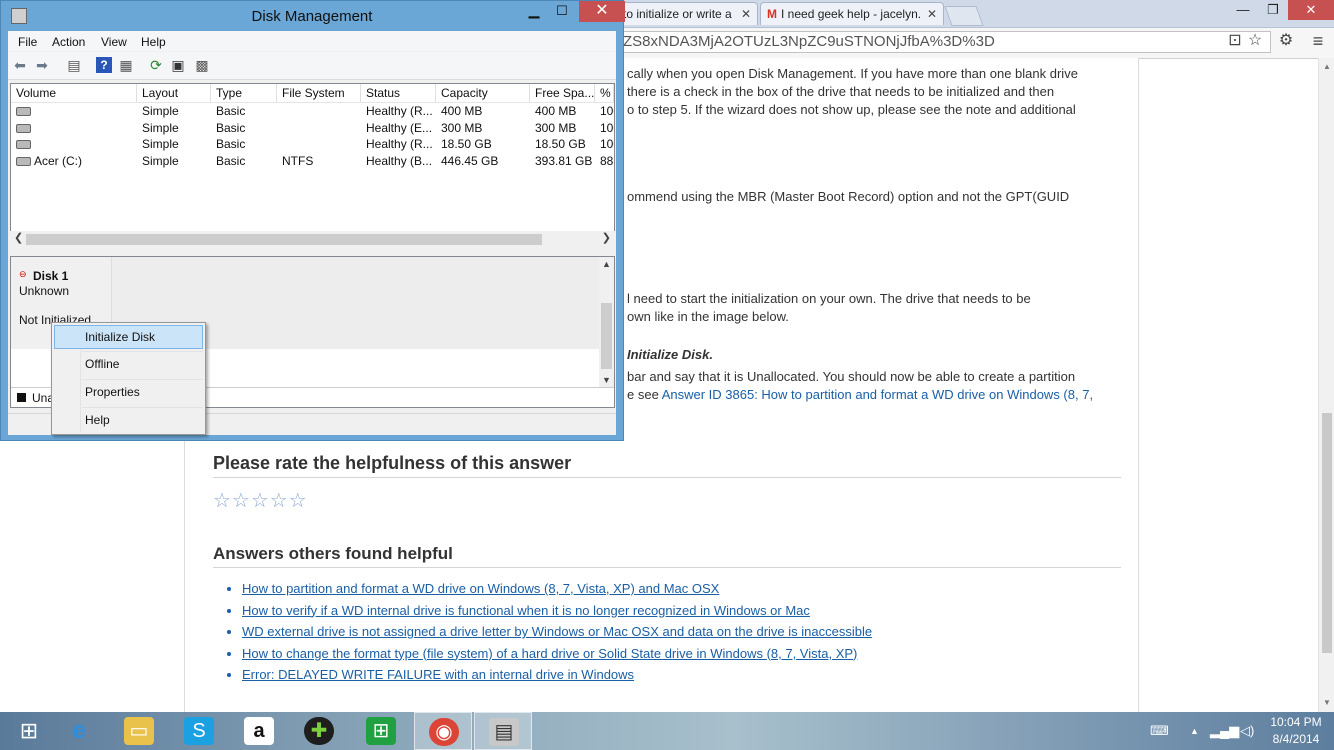  I want to click on column-capacity: Capacity, so click(483, 93).